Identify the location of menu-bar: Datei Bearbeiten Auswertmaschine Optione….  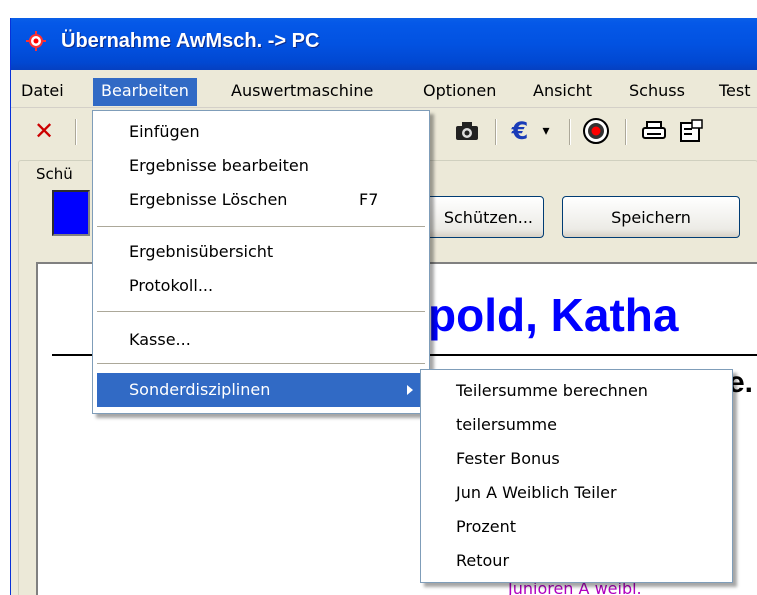
(384, 90).